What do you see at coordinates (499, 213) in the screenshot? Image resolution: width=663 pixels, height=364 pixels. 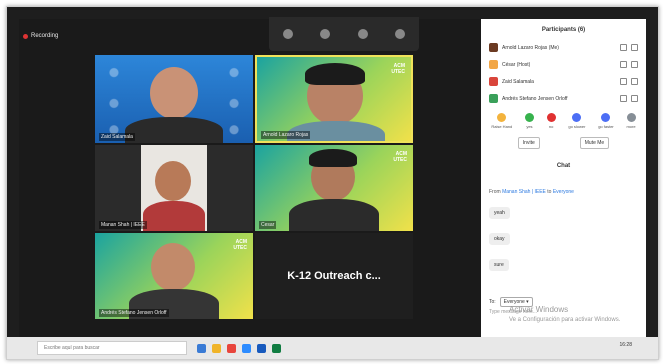 I see `chat-message: yeah` at bounding box center [499, 213].